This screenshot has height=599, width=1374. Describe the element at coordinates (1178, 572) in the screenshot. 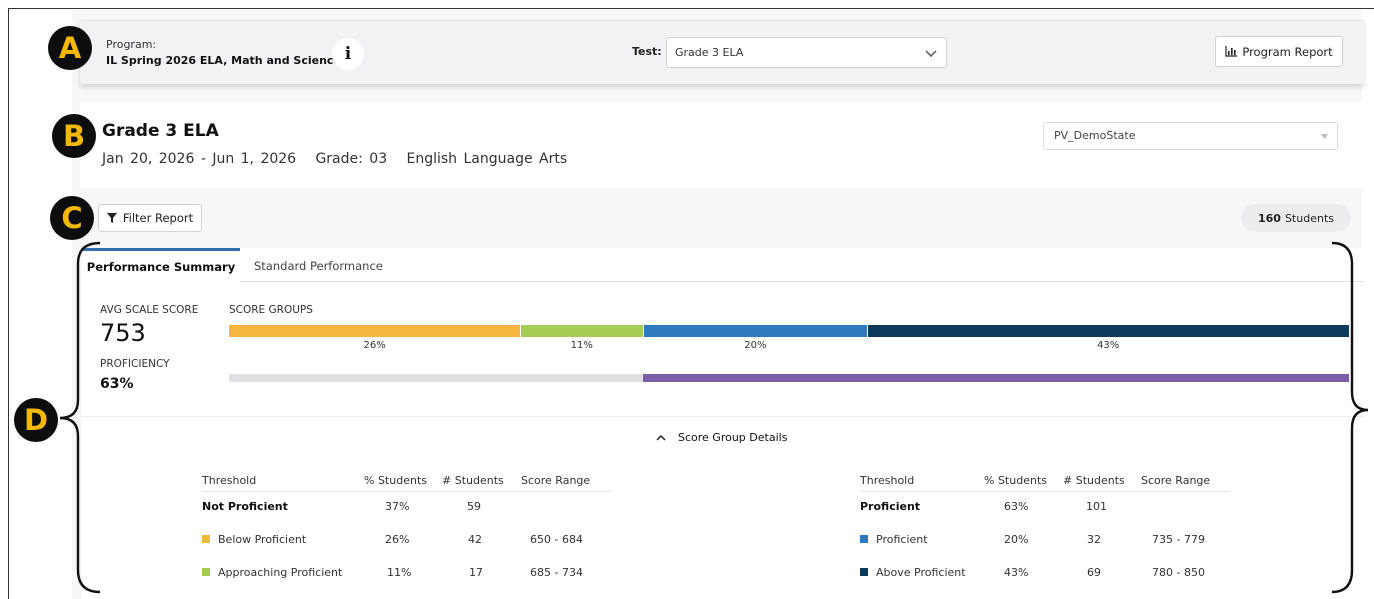

I see `row-range: 780 - 850` at that location.